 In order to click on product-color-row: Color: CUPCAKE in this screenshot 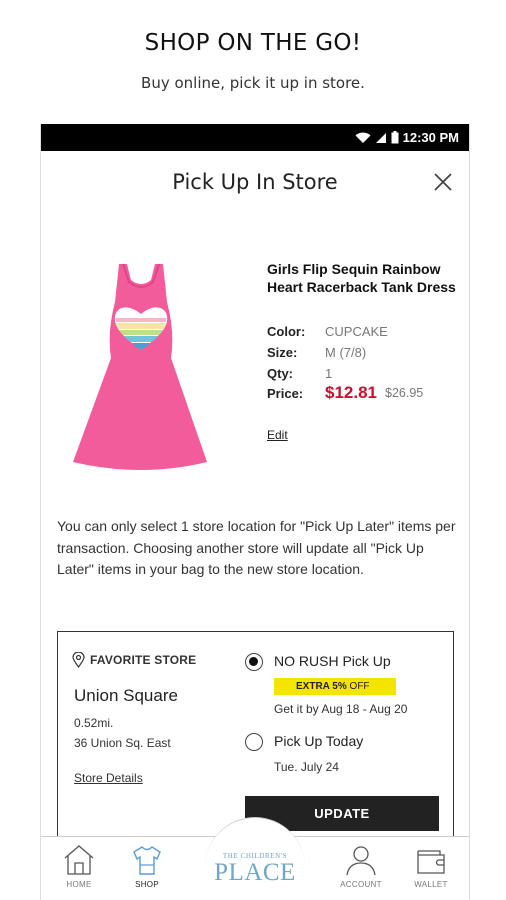, I will do `click(327, 331)`.